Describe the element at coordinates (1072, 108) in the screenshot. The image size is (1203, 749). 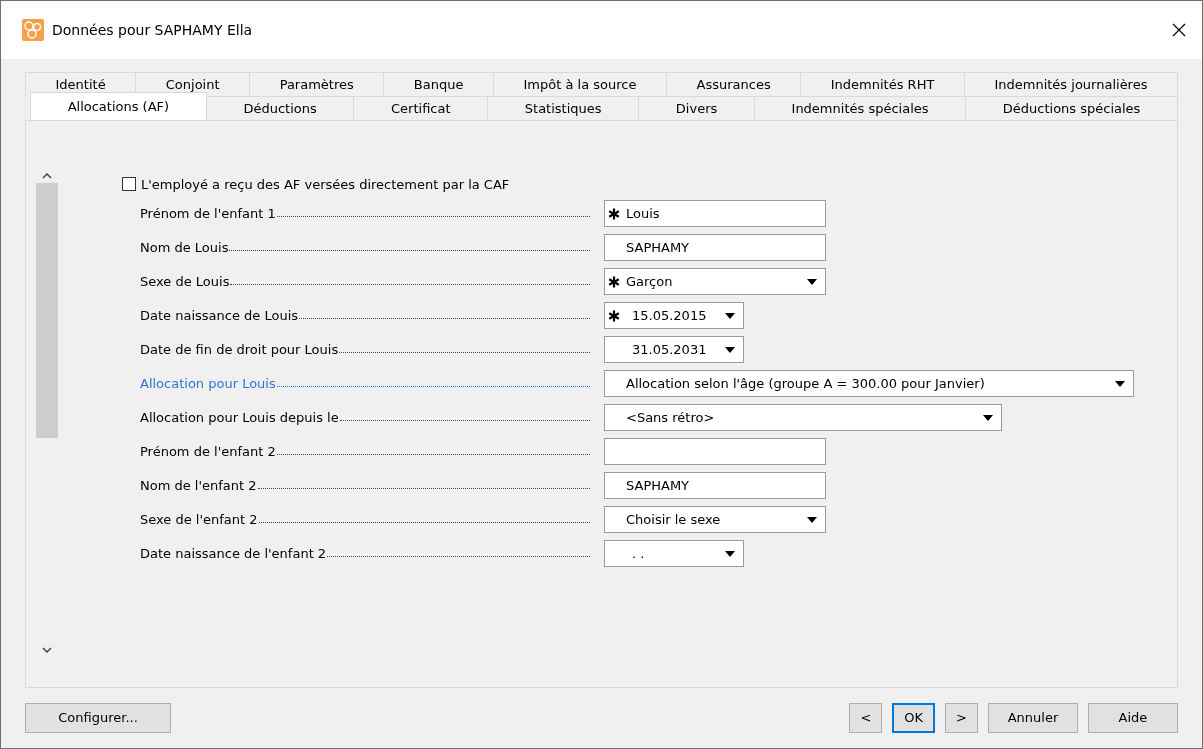
I see `tab: Déductions spéciales` at that location.